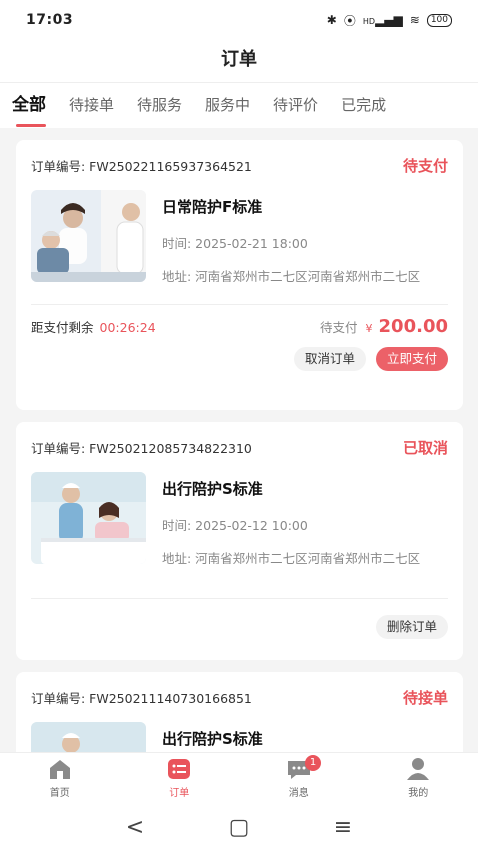  Describe the element at coordinates (295, 106) in the screenshot. I see `tab-pending-review: 待评价` at that location.